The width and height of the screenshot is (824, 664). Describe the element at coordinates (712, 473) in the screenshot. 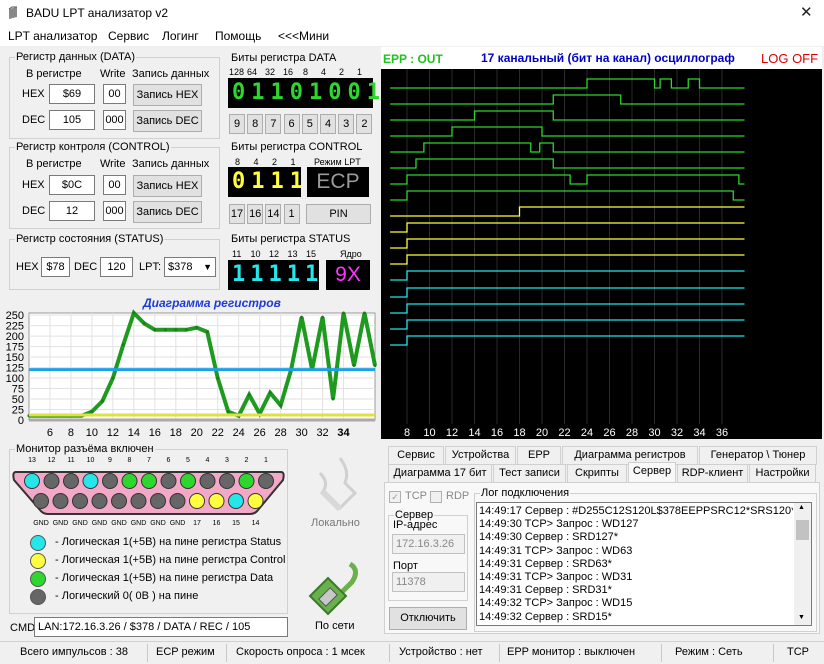

I see `tab-row2-5: RDP-клиент` at that location.